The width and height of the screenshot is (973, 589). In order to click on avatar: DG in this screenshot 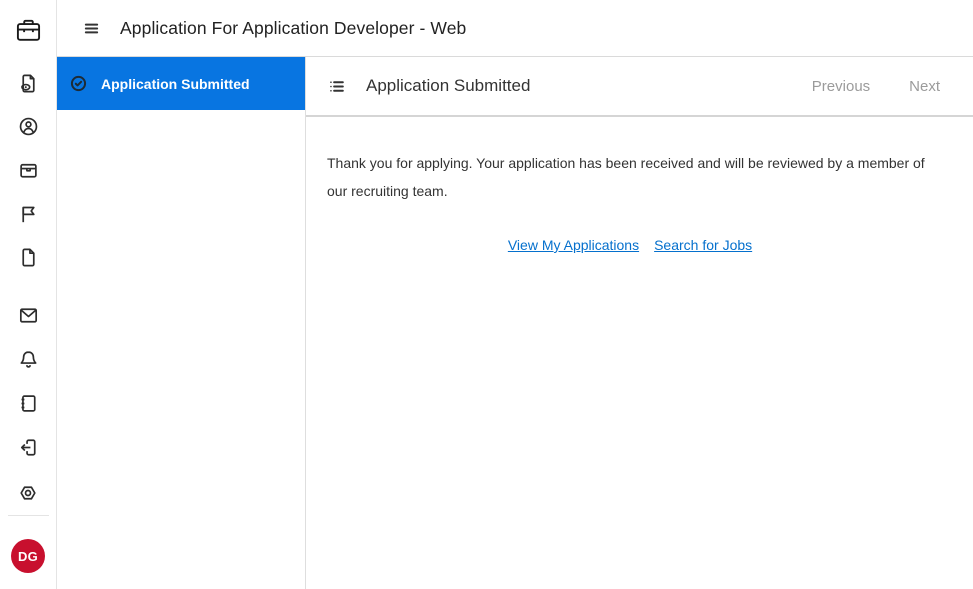, I will do `click(28, 556)`.